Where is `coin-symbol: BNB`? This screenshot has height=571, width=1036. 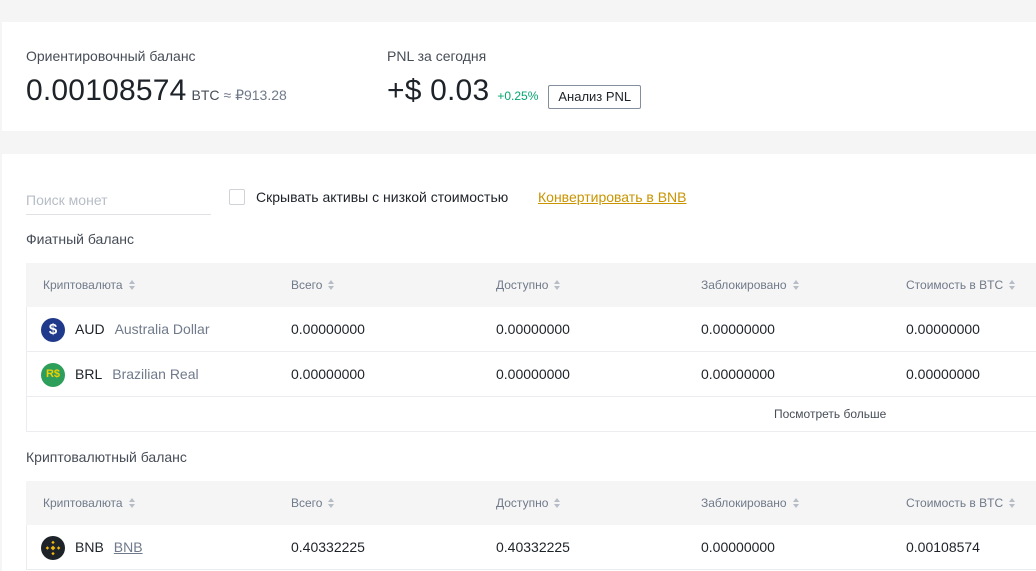
coin-symbol: BNB is located at coordinates (89, 547).